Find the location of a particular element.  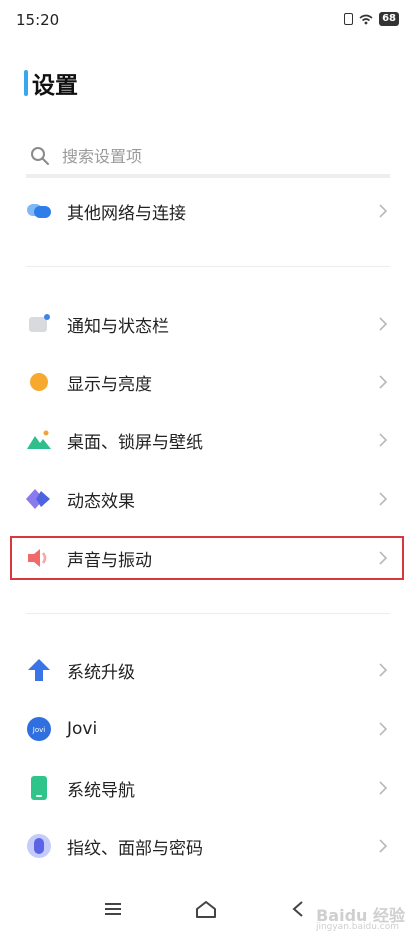

jovi-icon: Jovi is located at coordinates (39, 729).